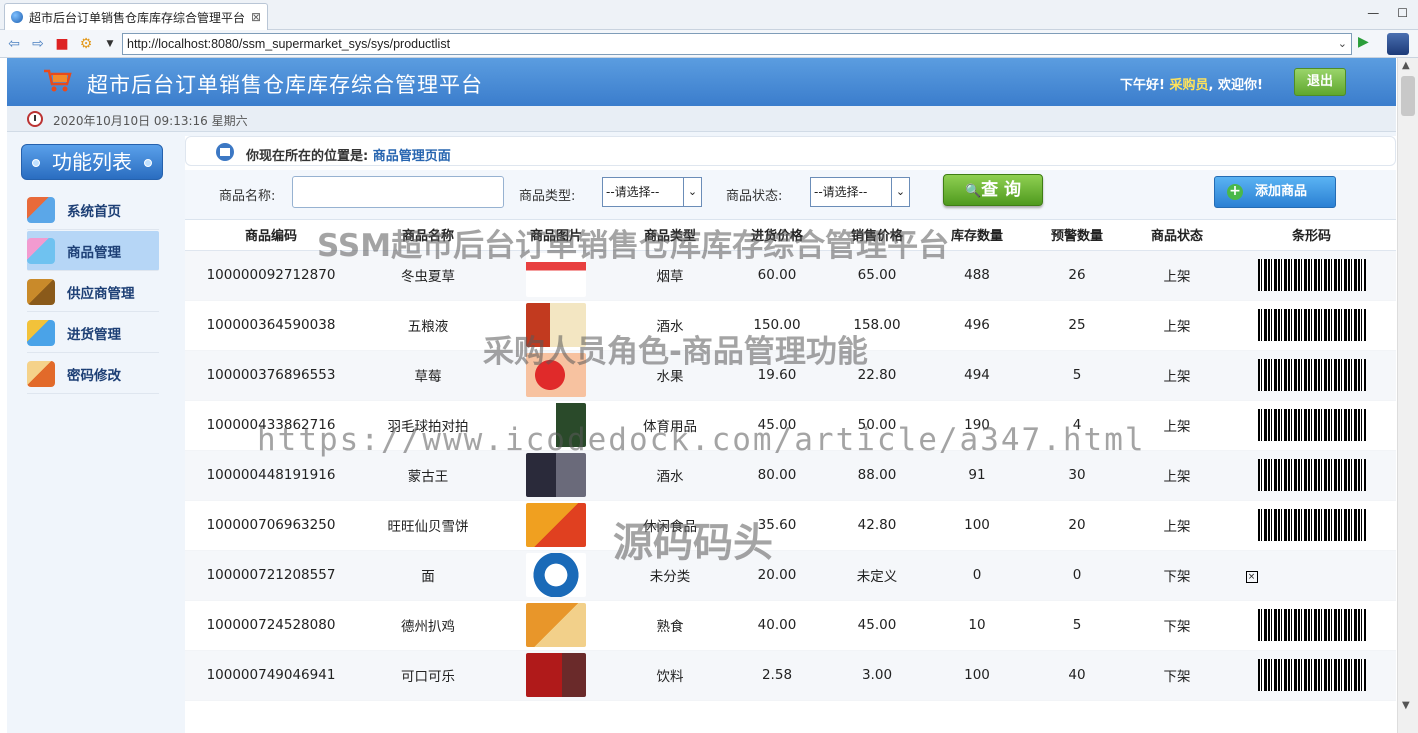  I want to click on status-select-value: --请选择--, so click(841, 192).